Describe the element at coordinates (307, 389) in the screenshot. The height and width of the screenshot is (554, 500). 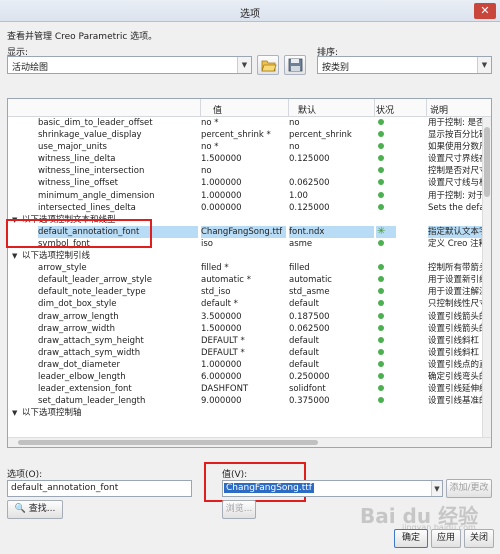
I see `option-default: solidfont` at that location.